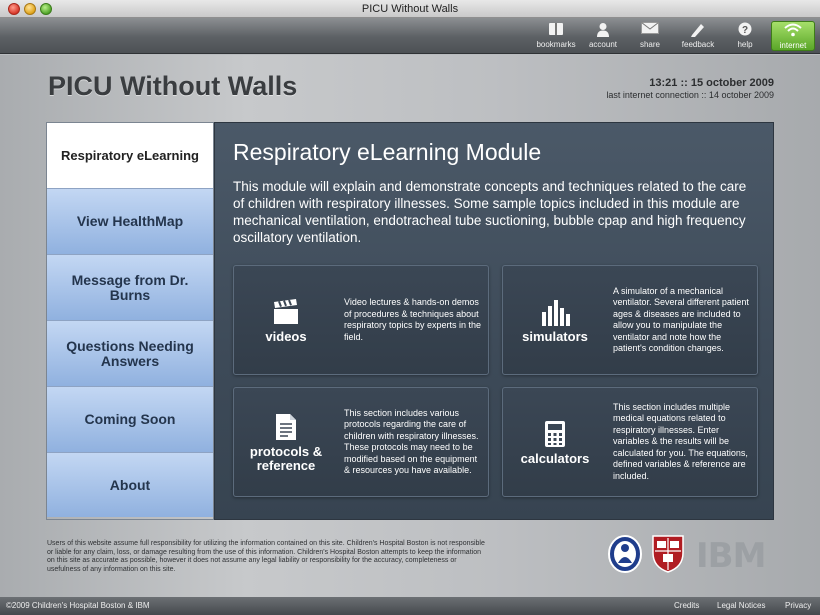 The height and width of the screenshot is (615, 820). I want to click on envelope-icon, so click(650, 31).